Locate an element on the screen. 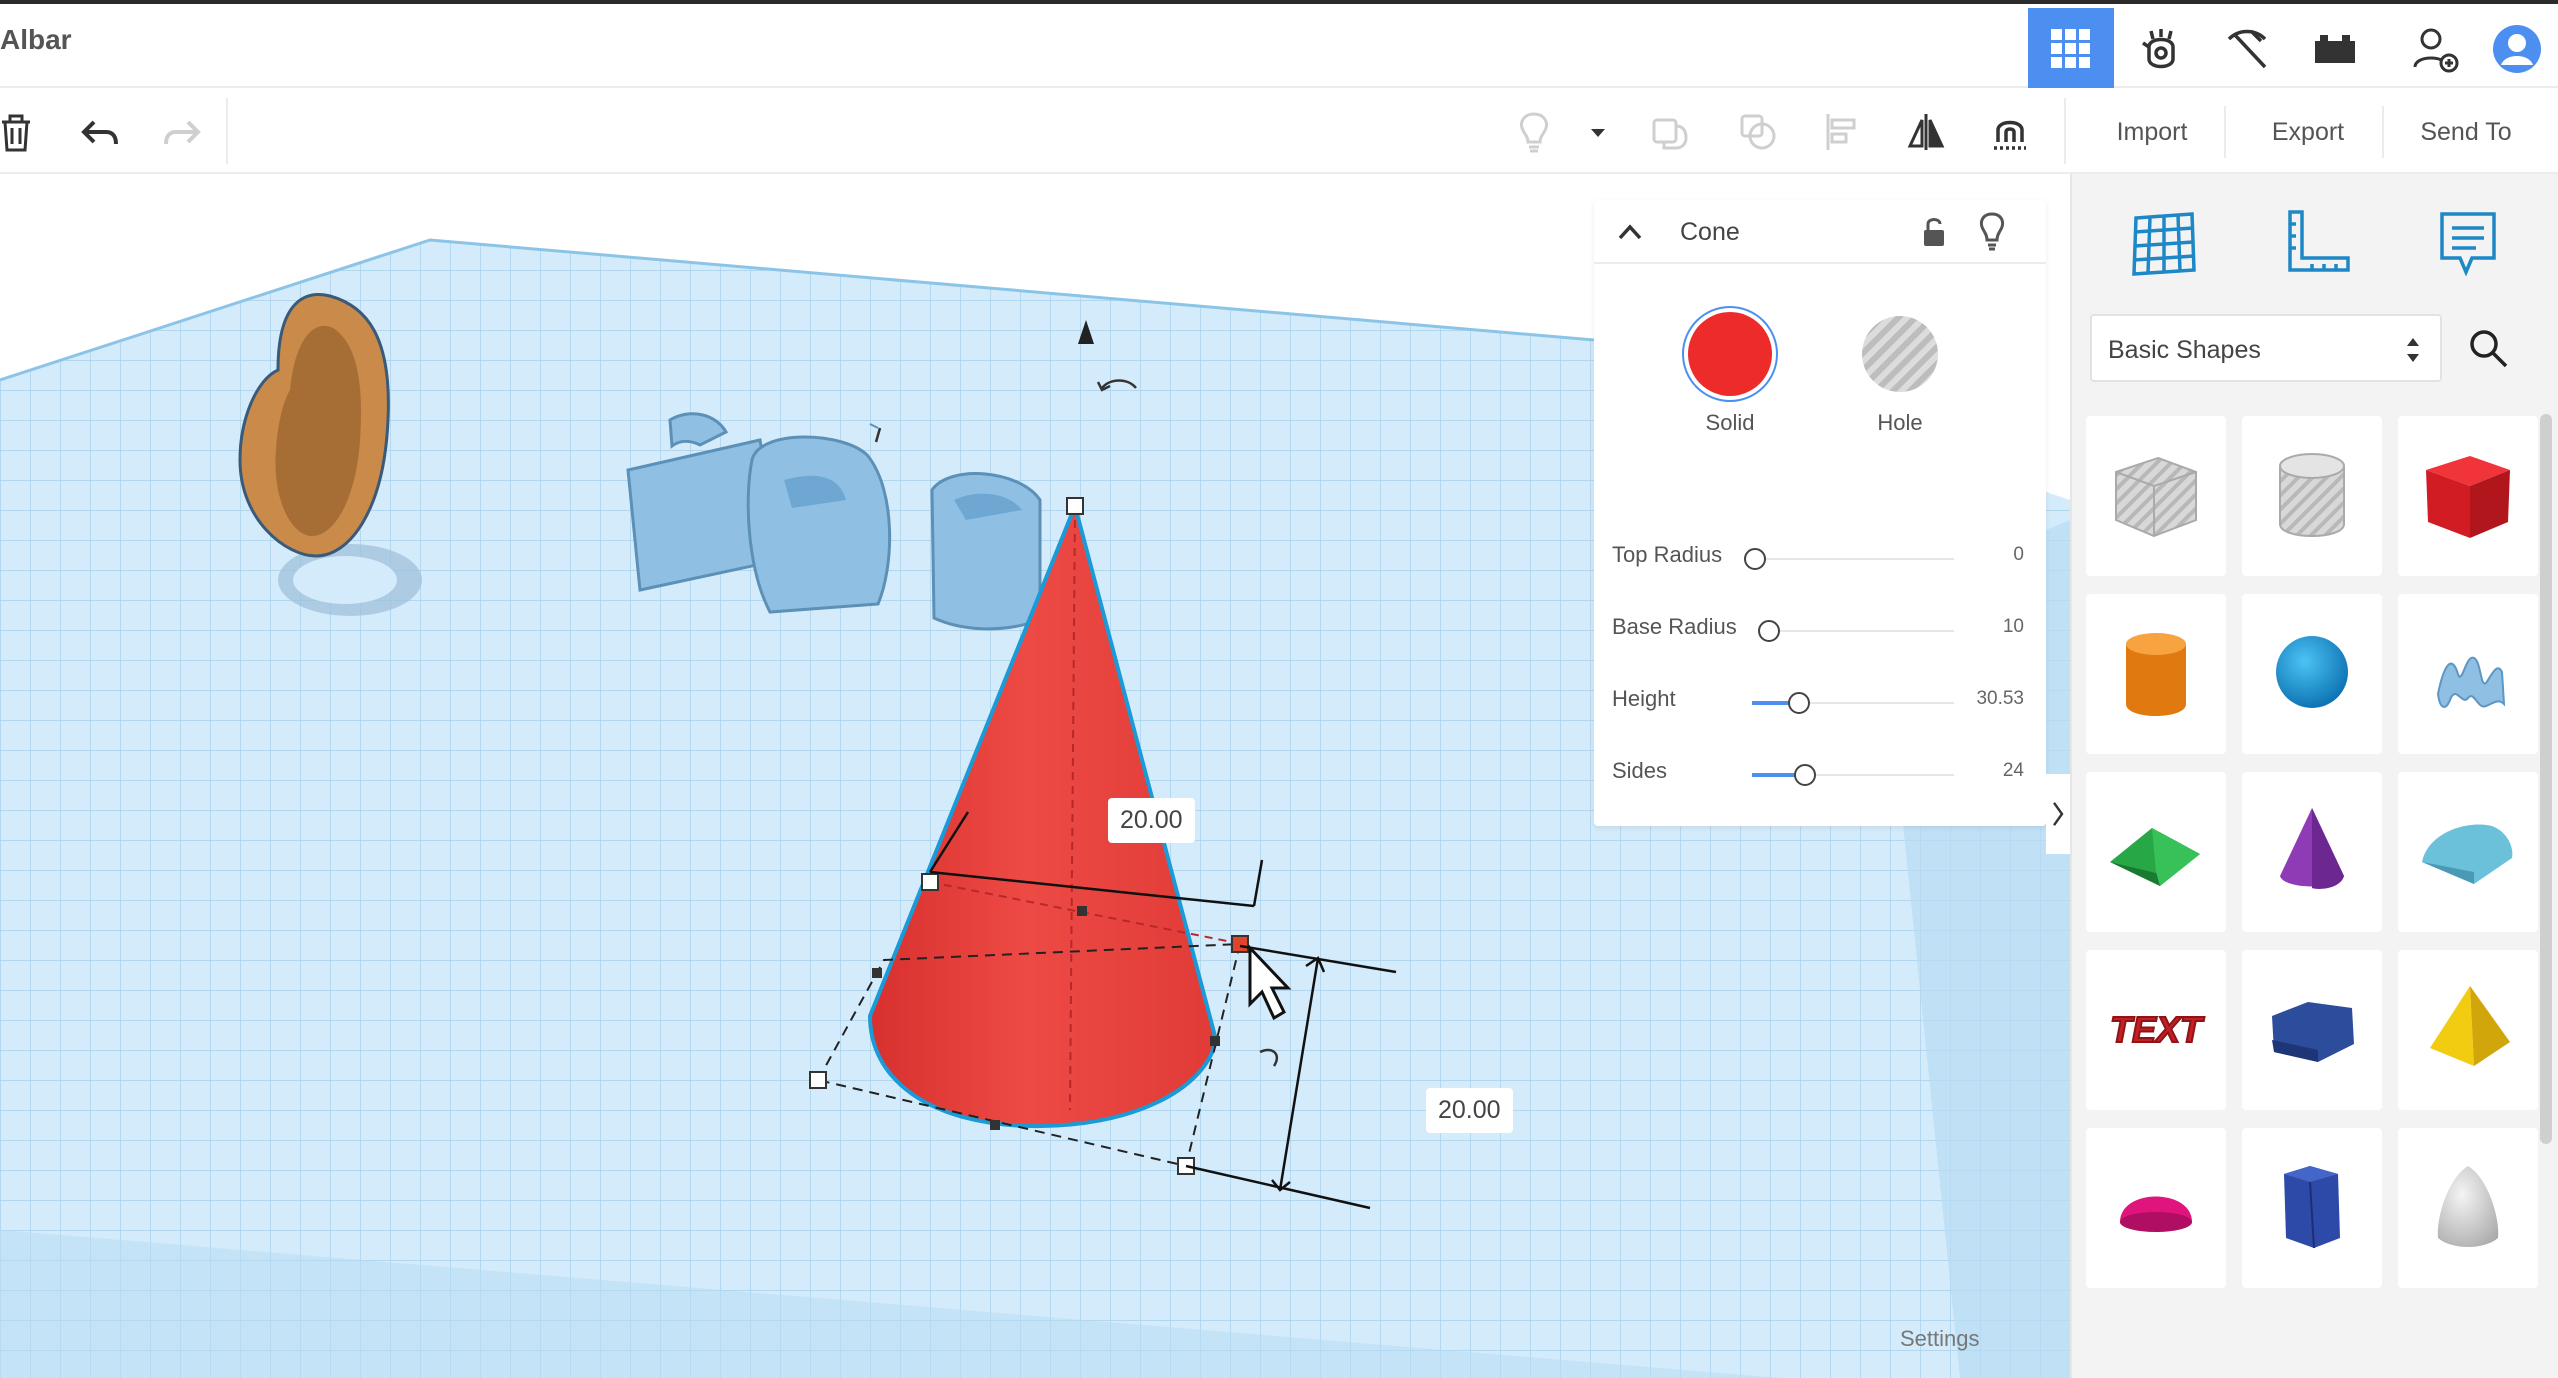 The image size is (2558, 1378). height-slider is located at coordinates (1799, 703).